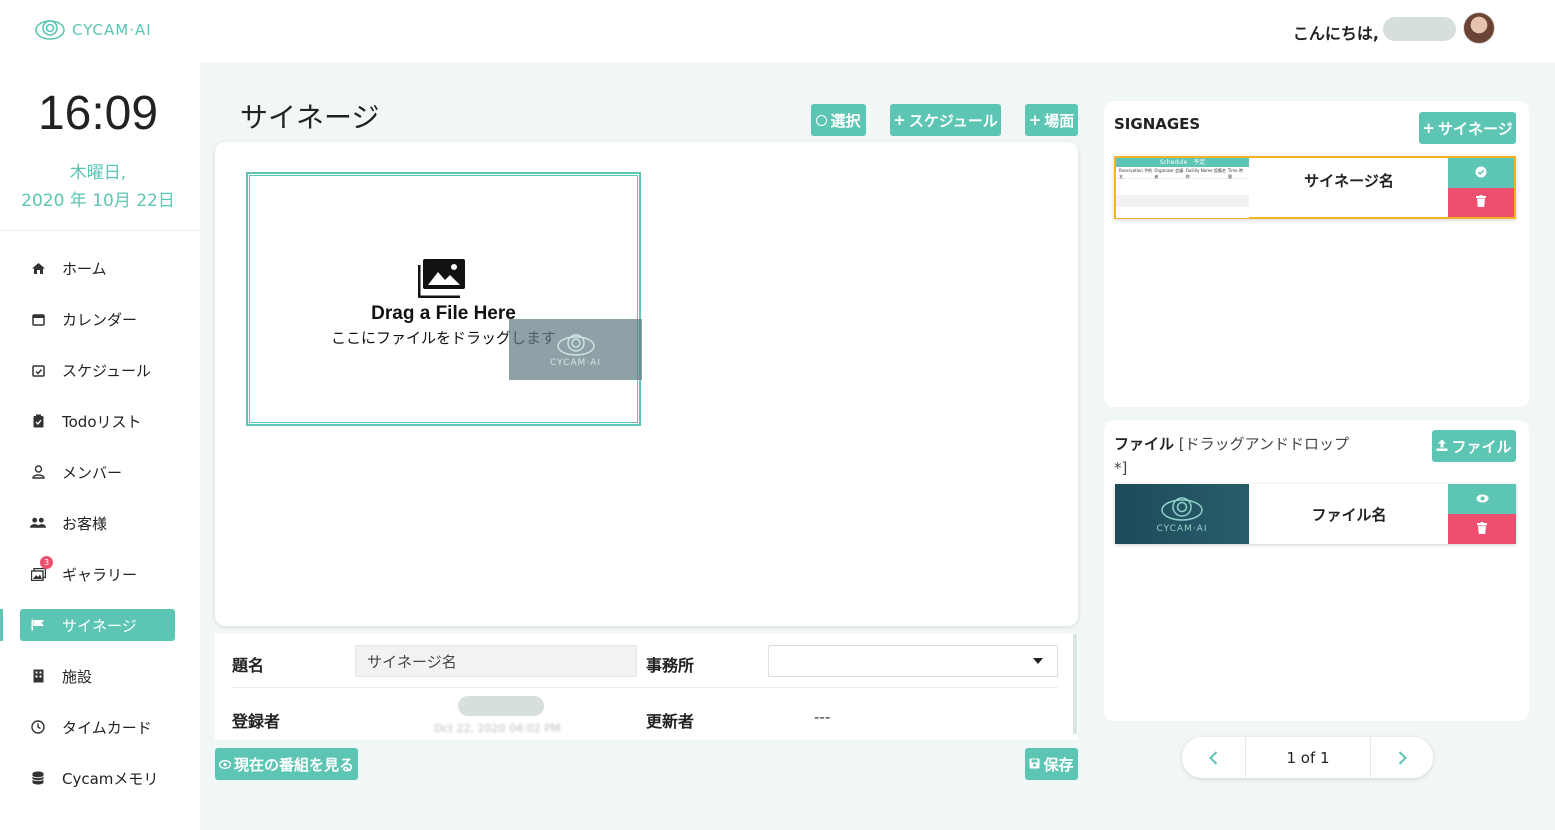  I want to click on form-scrollbar, so click(1075, 684).